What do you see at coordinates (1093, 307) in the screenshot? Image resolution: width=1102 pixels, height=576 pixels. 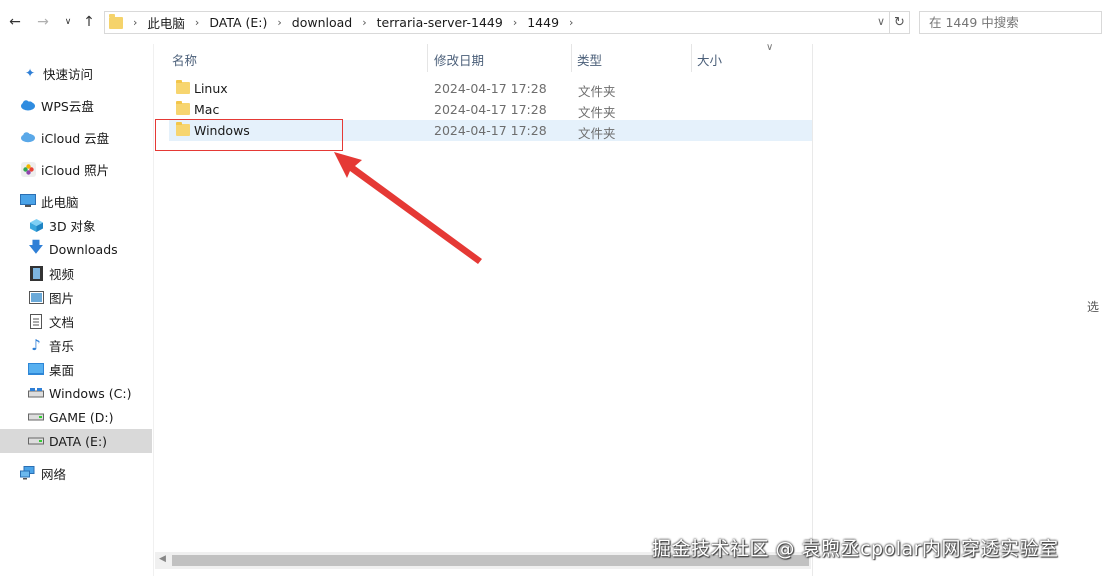 I see `details-pane-text: 选` at bounding box center [1093, 307].